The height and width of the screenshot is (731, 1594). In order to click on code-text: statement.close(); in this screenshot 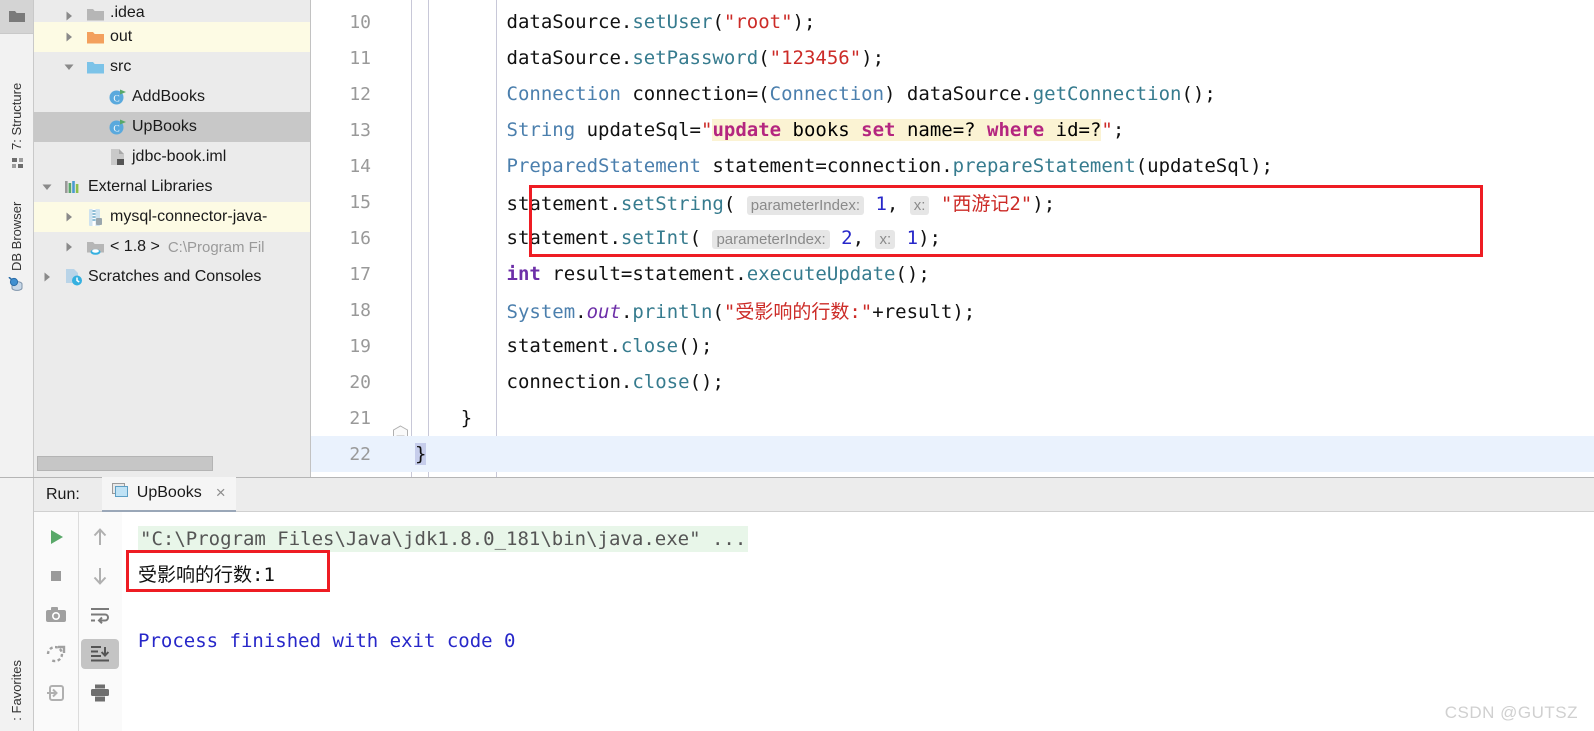, I will do `click(564, 346)`.